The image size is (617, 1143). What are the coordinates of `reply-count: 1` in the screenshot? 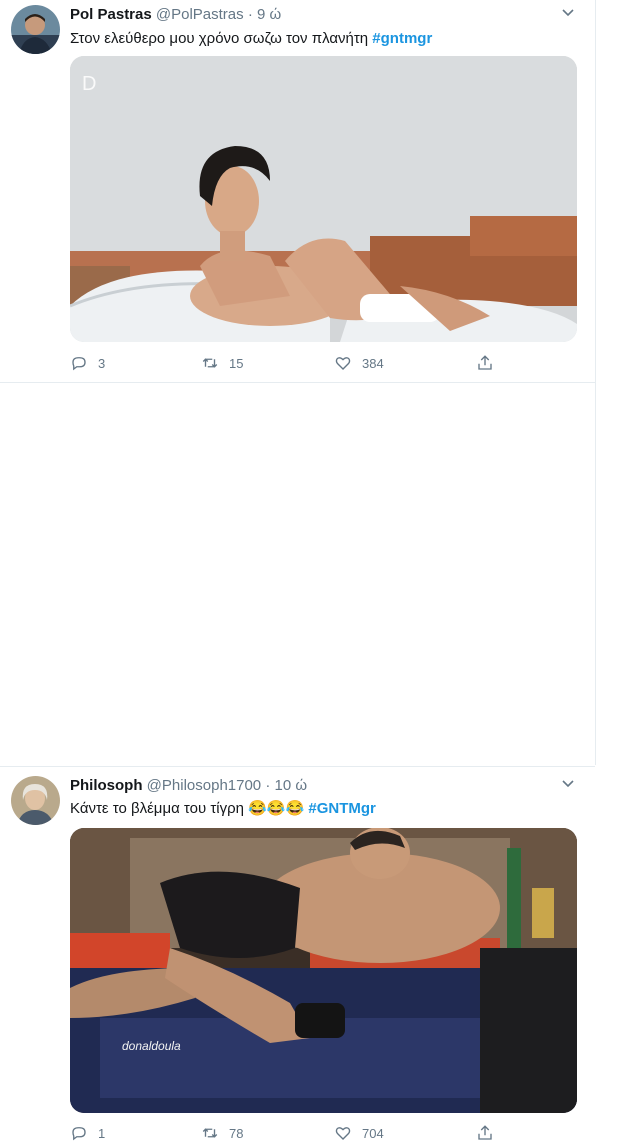 It's located at (102, 1133).